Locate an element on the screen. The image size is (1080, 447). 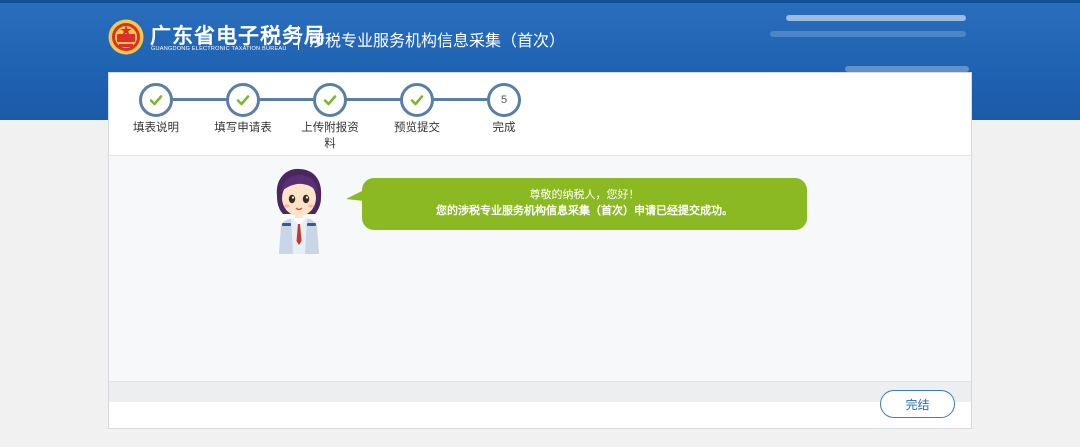
step-label: 填写申请表 is located at coordinates (243, 128).